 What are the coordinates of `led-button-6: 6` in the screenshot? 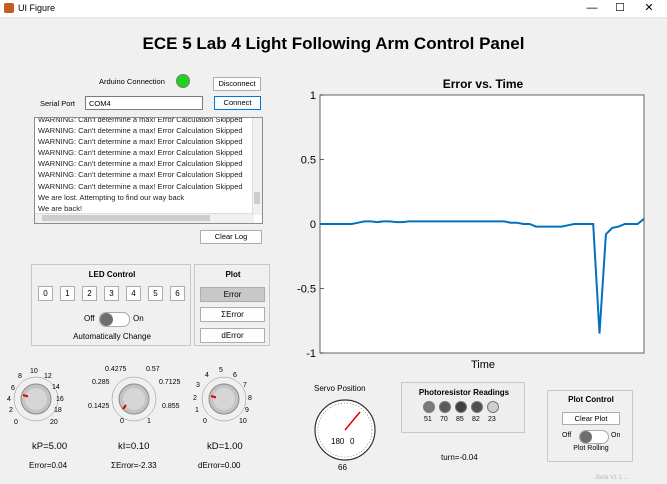 It's located at (177, 293).